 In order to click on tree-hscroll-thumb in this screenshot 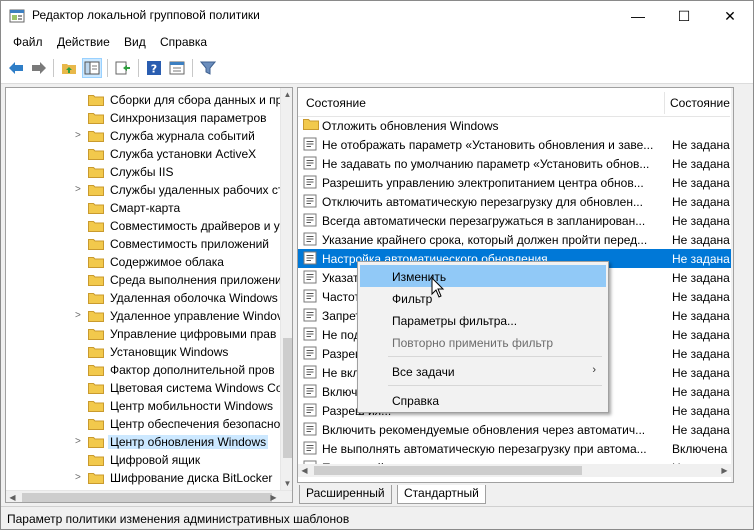, I will do `click(147, 497)`.